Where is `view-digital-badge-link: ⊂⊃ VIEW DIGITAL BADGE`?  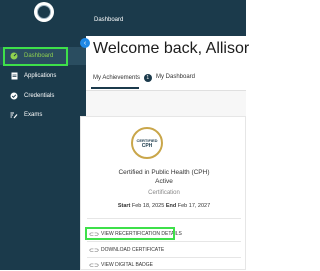
view-digital-badge-link: ⊂⊃ VIEW DIGITAL BADGE is located at coordinates (121, 265).